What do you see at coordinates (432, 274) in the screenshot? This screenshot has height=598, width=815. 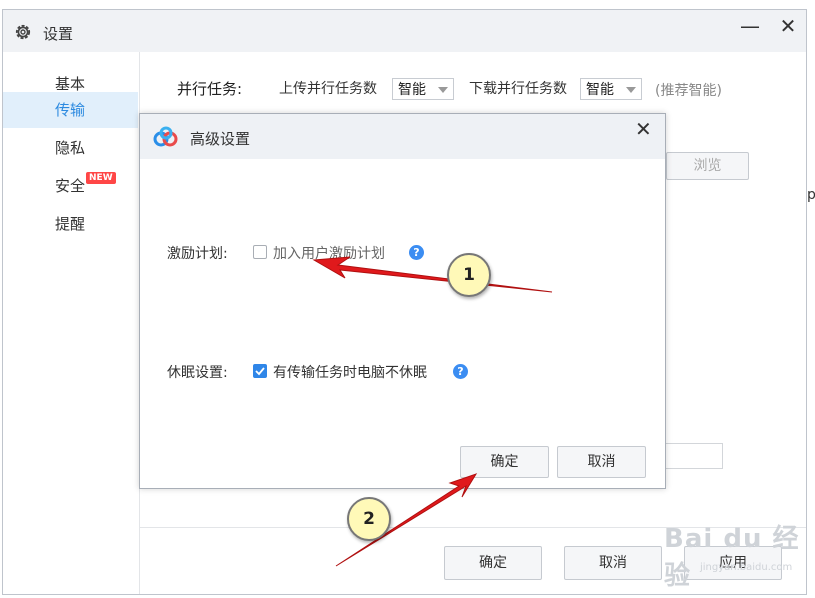 I see `arrow-1-icon` at bounding box center [432, 274].